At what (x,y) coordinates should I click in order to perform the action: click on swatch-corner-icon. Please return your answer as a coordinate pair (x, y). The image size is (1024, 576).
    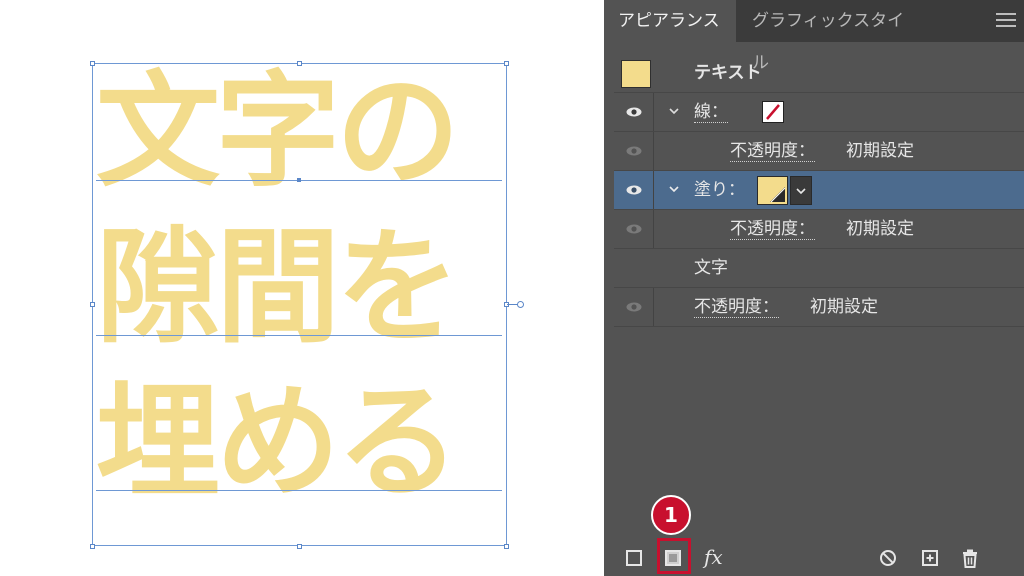
    Looking at the image, I should click on (778, 195).